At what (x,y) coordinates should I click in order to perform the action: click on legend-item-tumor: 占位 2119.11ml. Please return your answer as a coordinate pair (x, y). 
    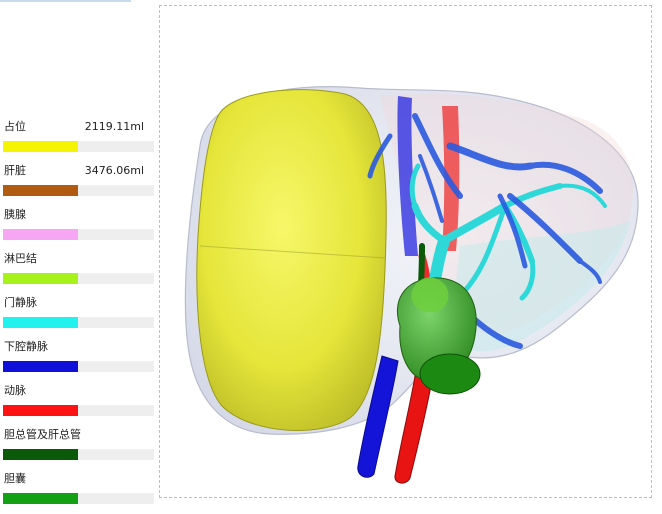
    Looking at the image, I should click on (78, 140).